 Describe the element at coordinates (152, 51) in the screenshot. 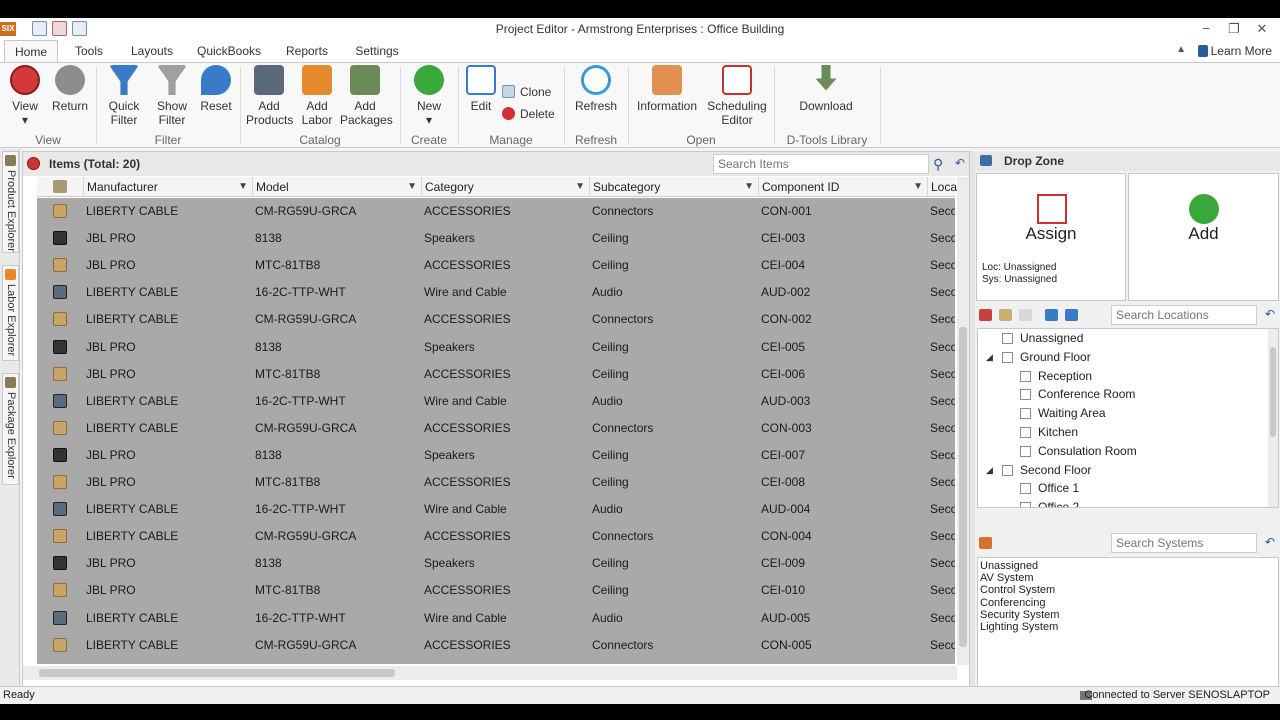

I see `tab-layouts: Layouts` at that location.